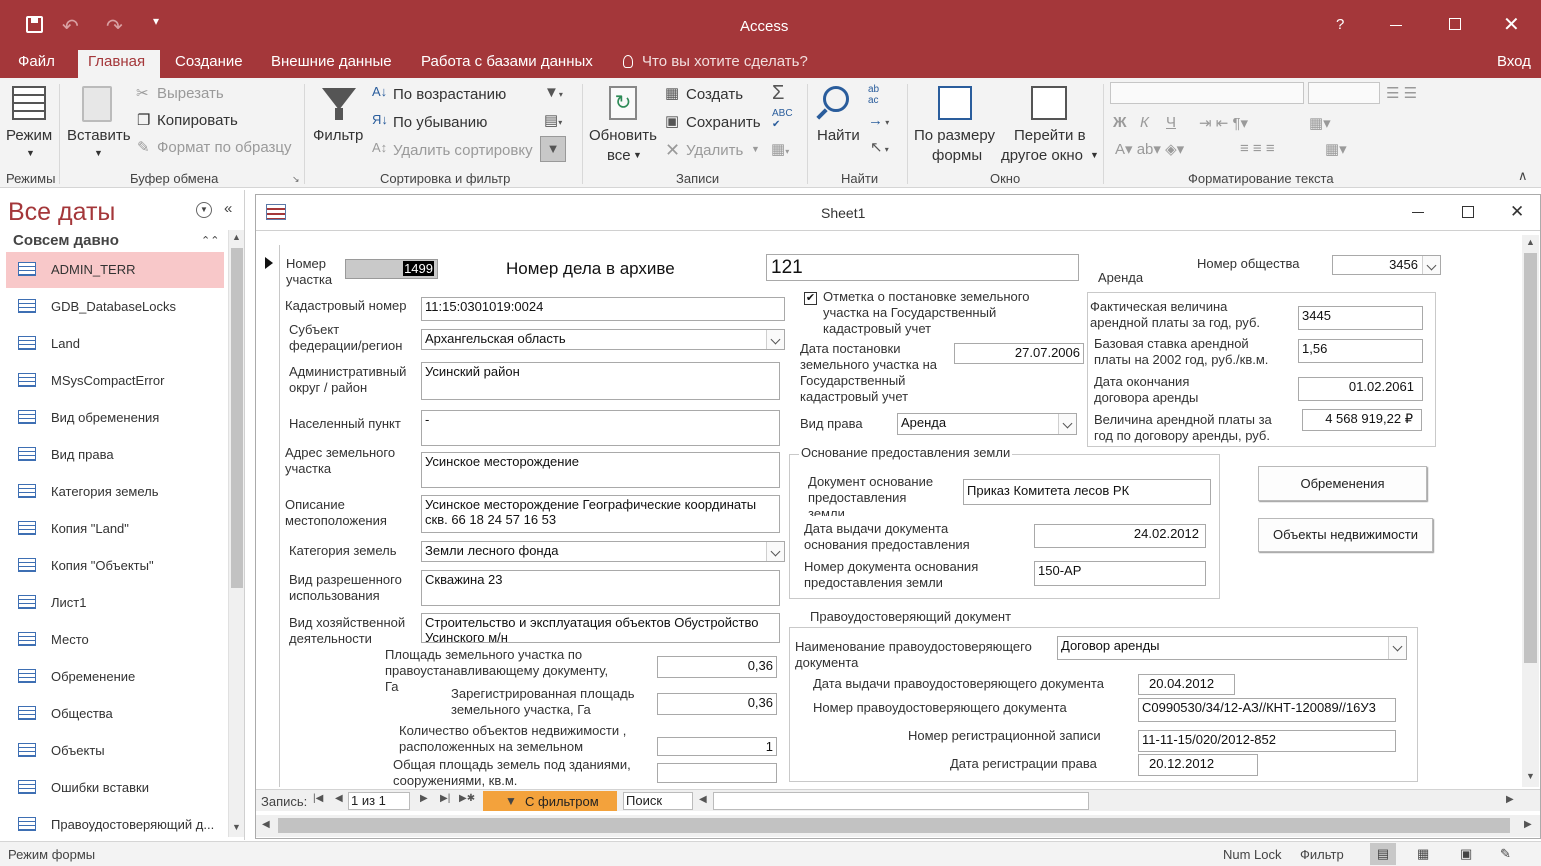  What do you see at coordinates (70, 26) in the screenshot?
I see `undo-icon: ↶` at bounding box center [70, 26].